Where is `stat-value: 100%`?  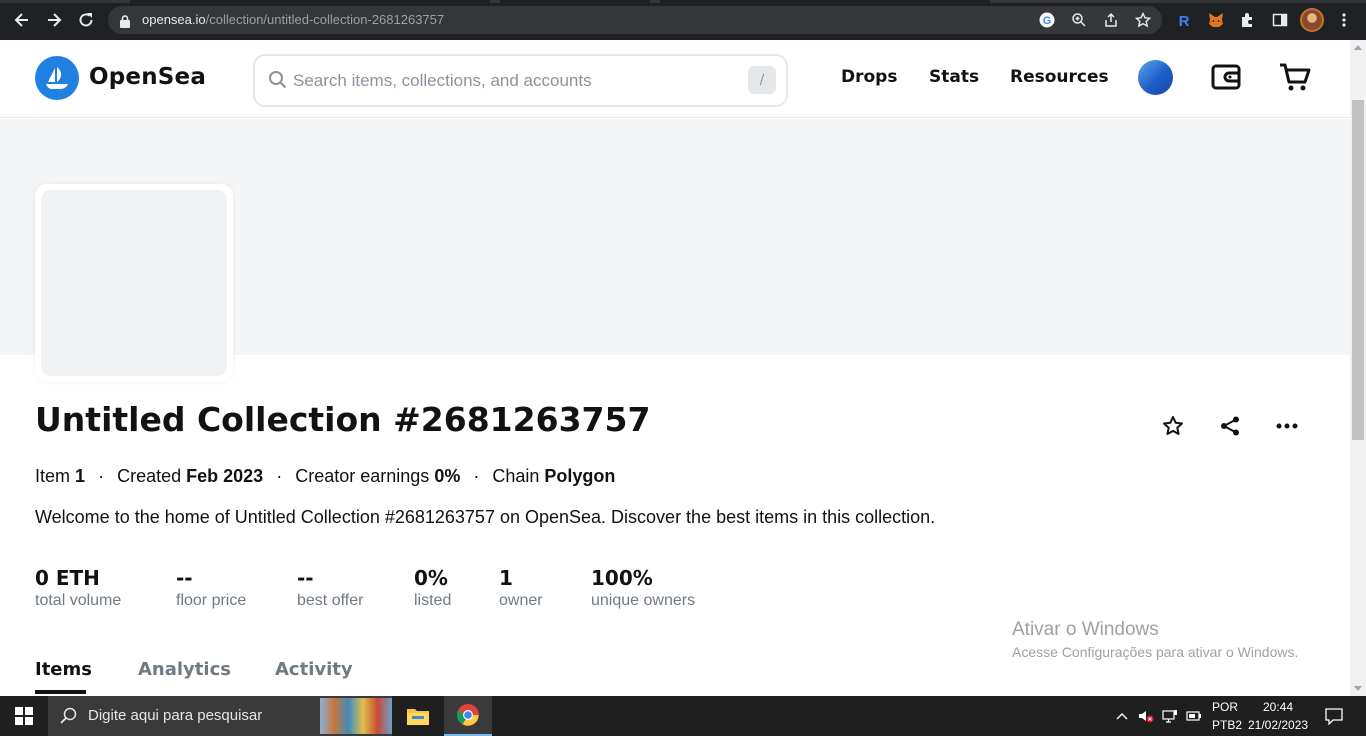 stat-value: 100% is located at coordinates (622, 578).